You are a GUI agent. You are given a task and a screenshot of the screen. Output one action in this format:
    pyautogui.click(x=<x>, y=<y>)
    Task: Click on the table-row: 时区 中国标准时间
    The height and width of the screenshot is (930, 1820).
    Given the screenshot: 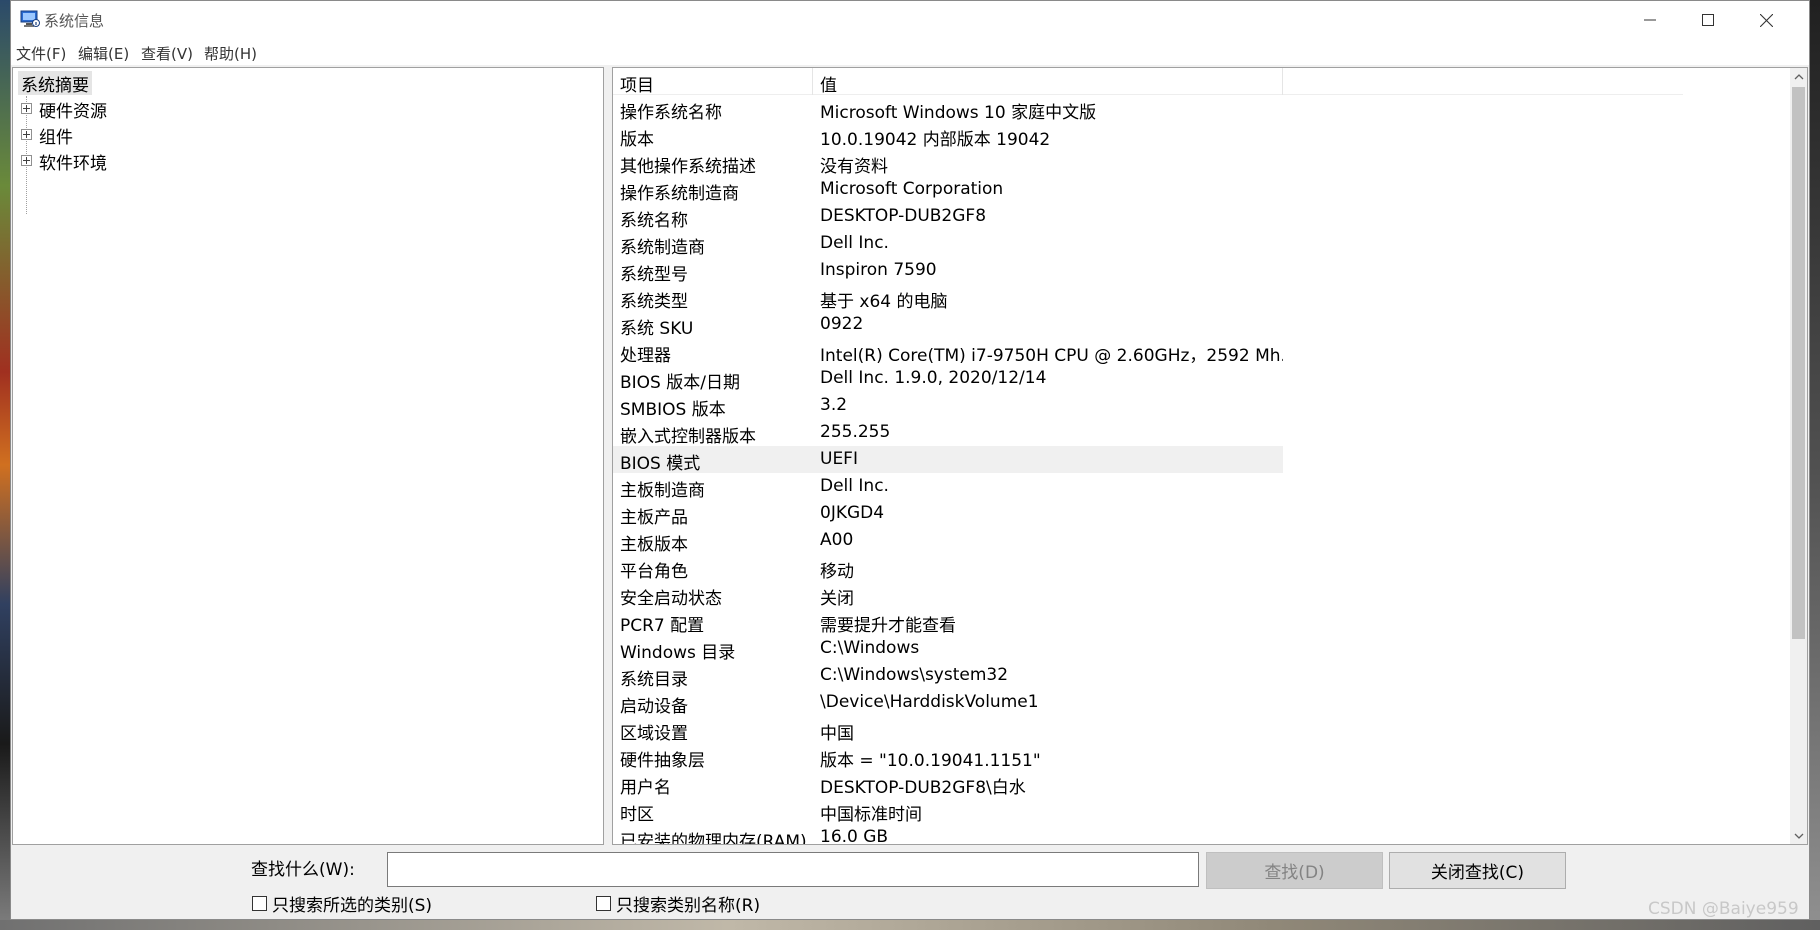 What is the action you would take?
    pyautogui.click(x=948, y=811)
    